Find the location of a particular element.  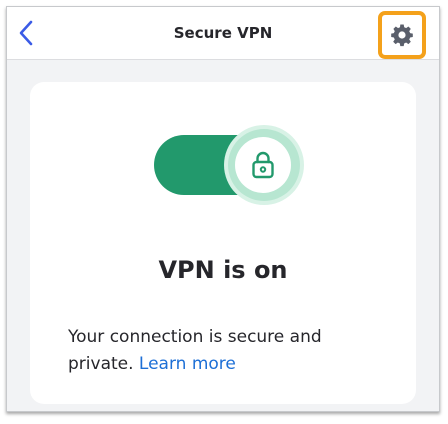

lock-icon is located at coordinates (263, 165).